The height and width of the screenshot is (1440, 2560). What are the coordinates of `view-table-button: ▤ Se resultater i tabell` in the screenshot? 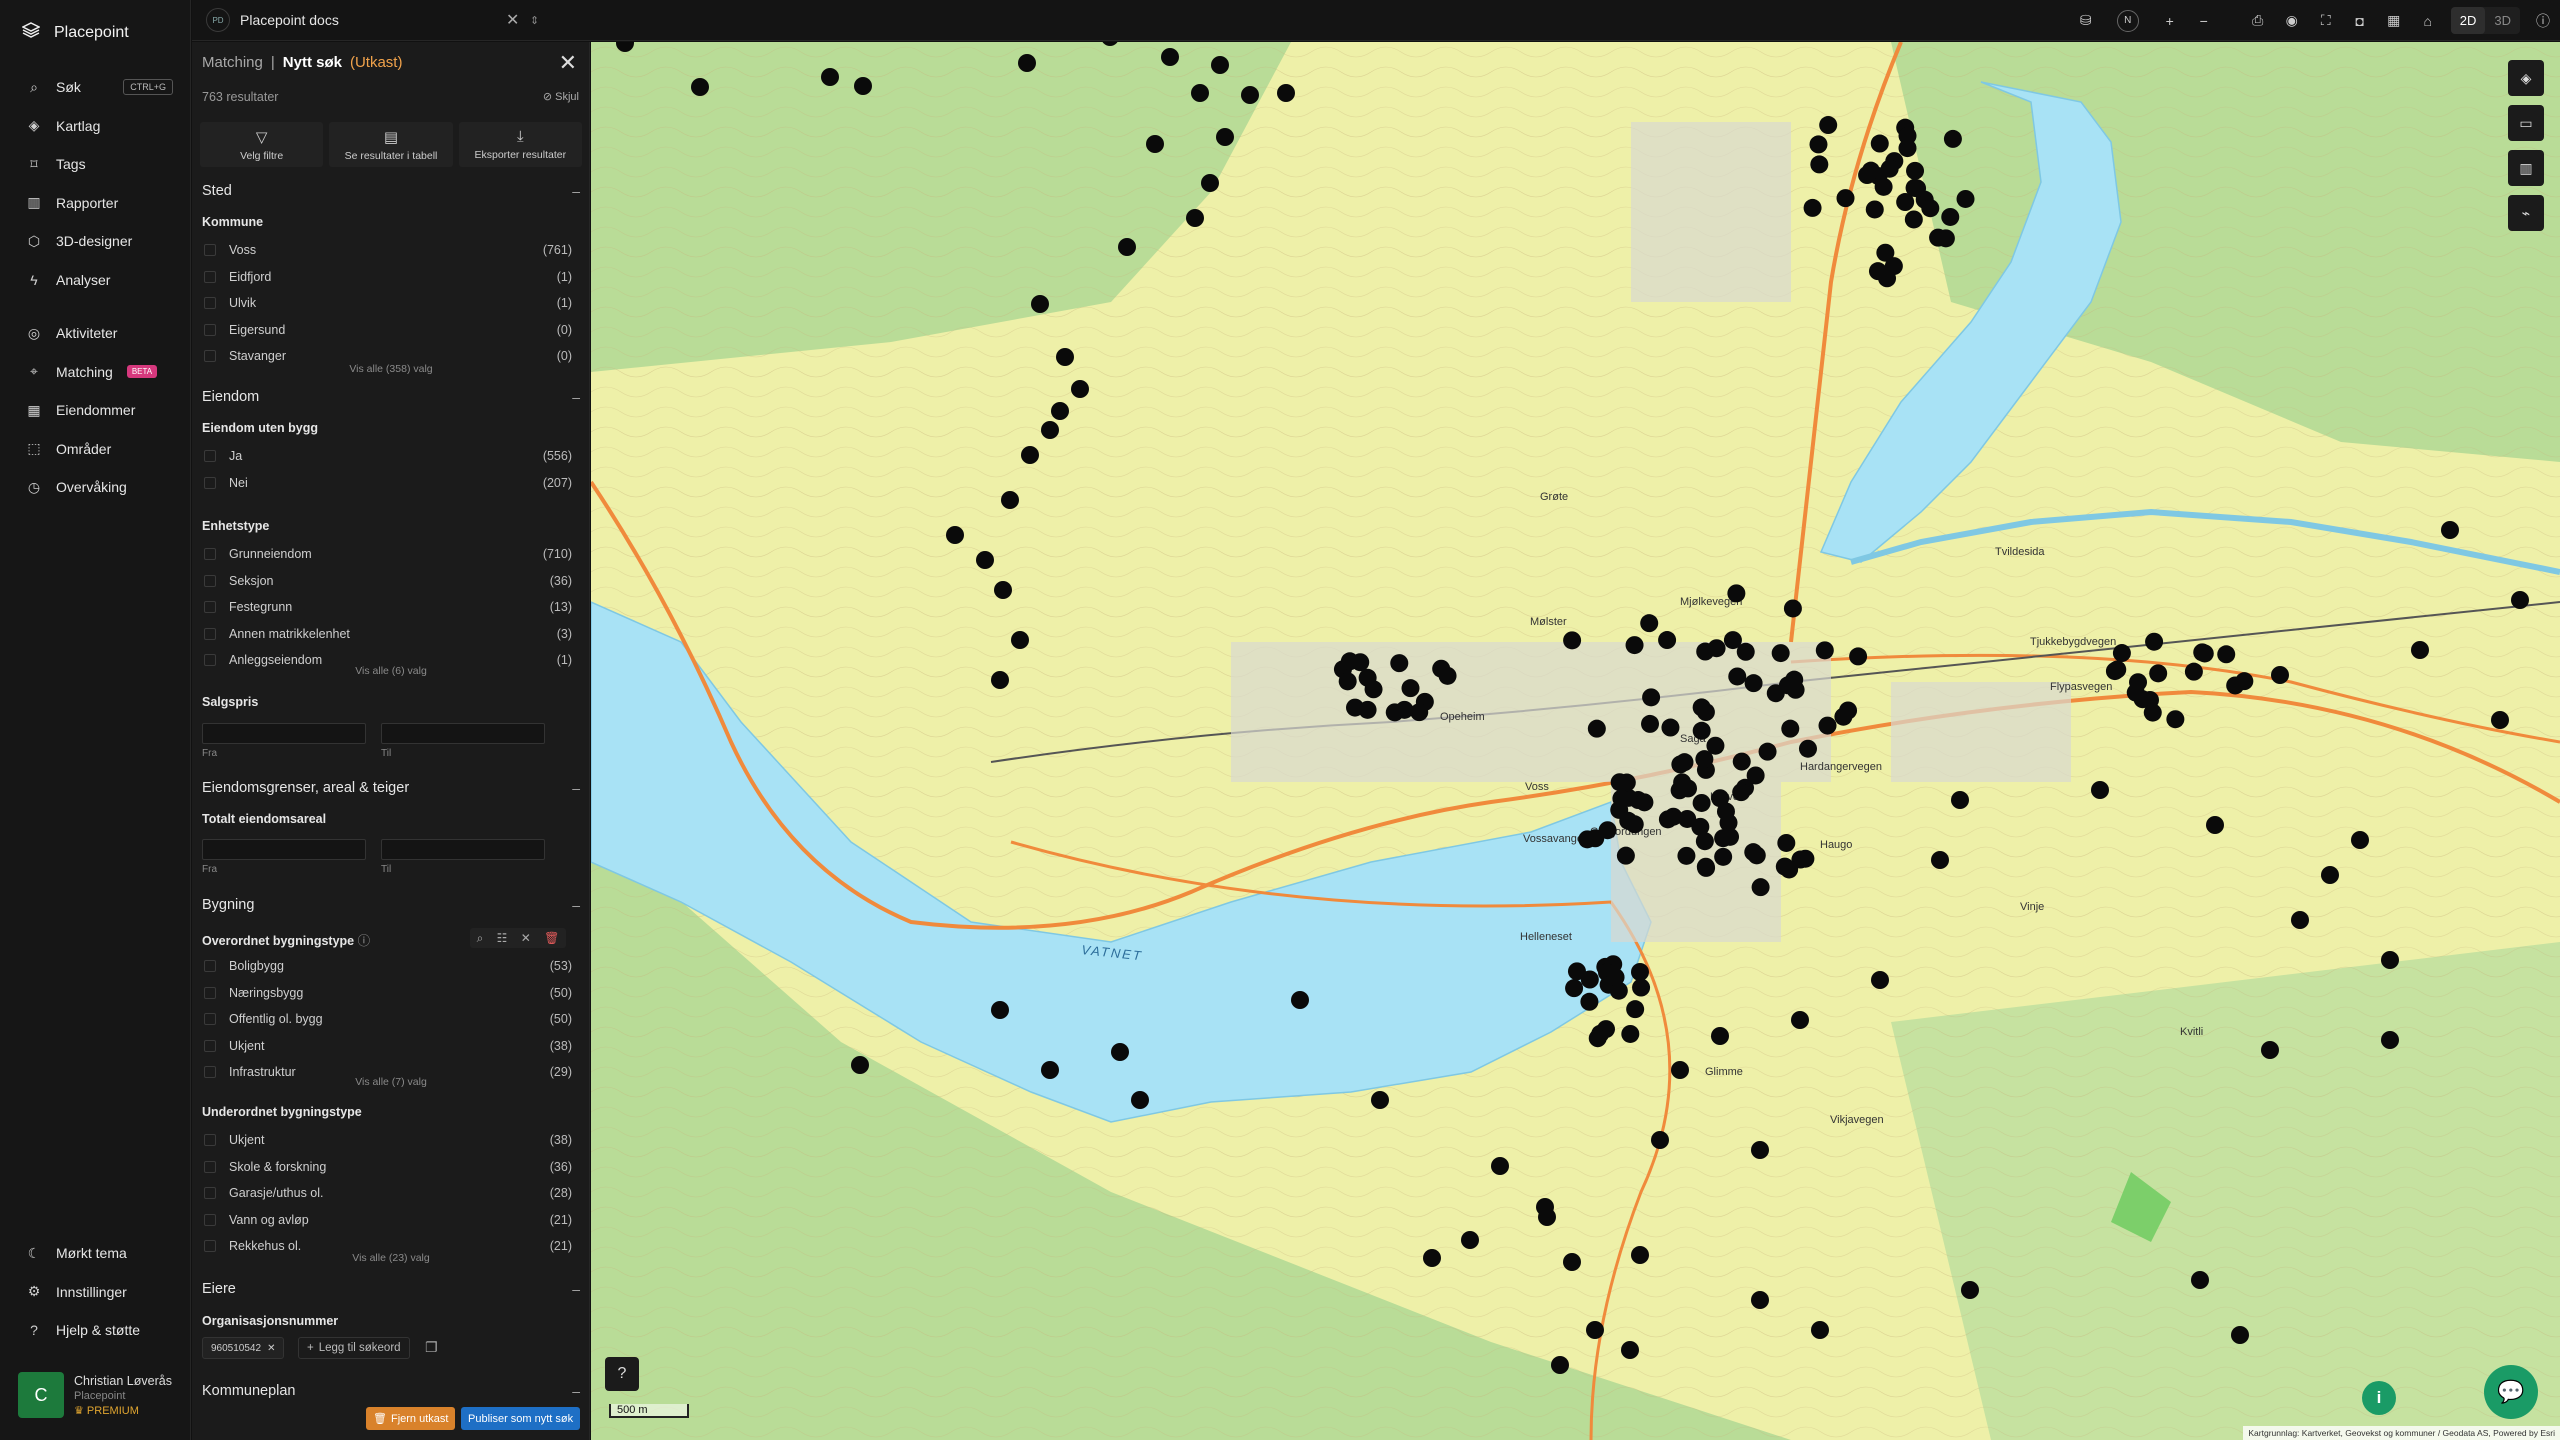 It's located at (391, 144).